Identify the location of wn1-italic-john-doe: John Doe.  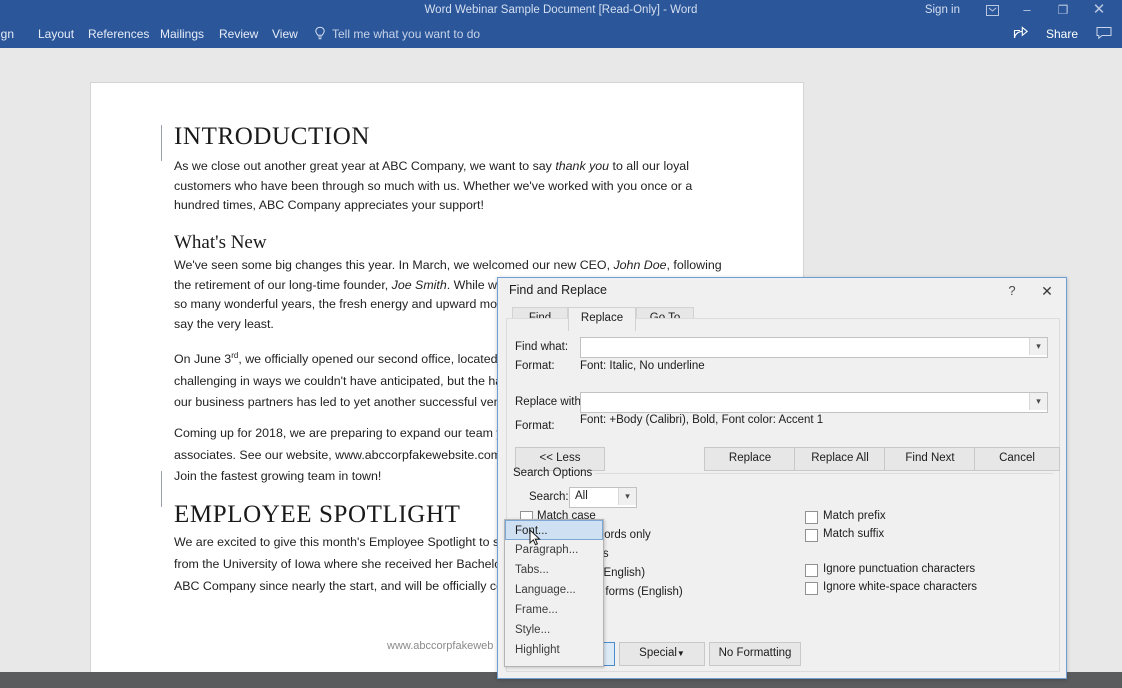
(640, 264).